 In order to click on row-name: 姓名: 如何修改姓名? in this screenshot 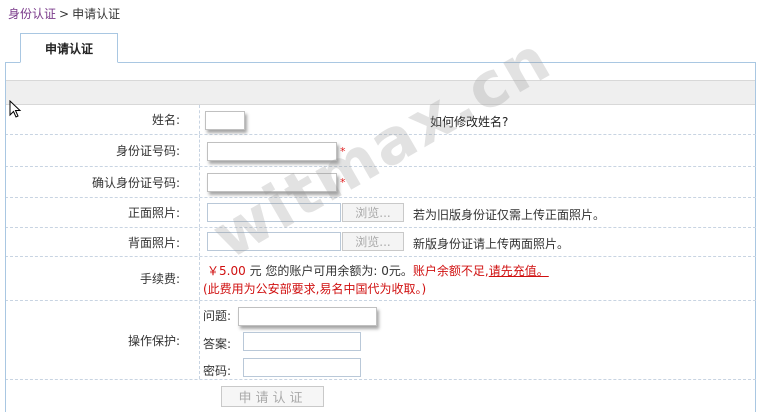, I will do `click(380, 120)`.